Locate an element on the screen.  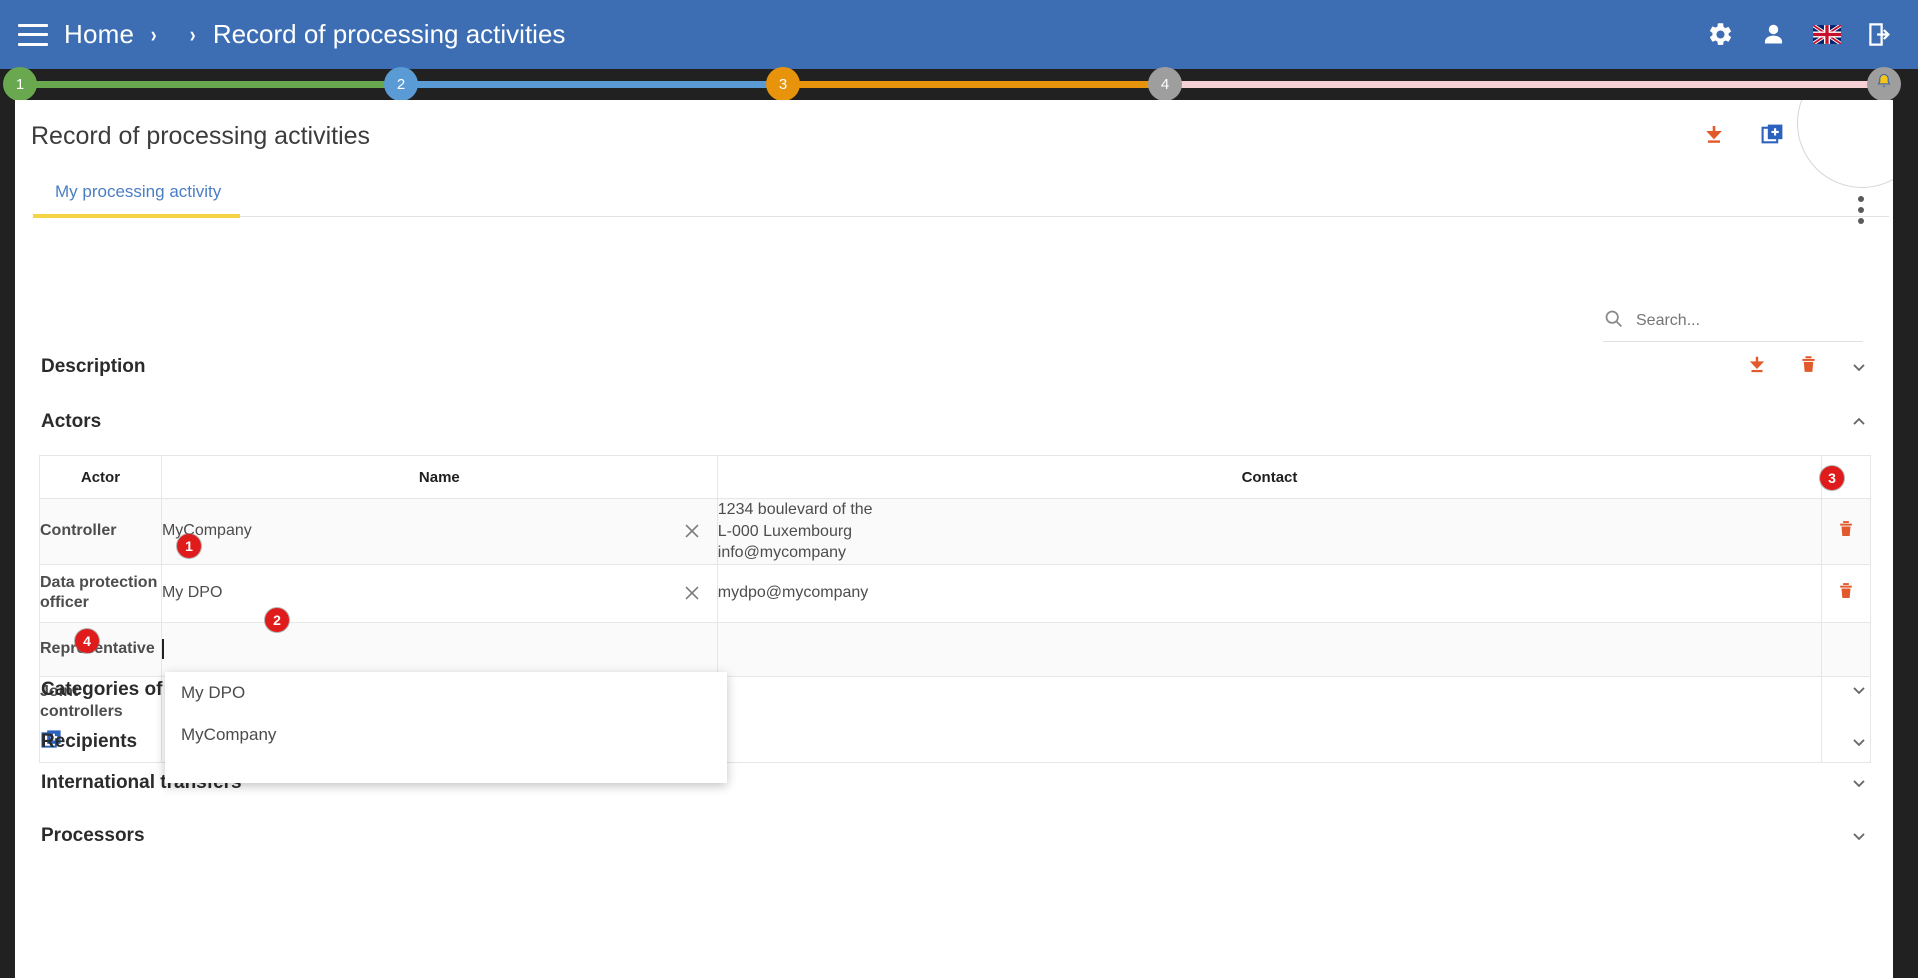
actors-table-head: Actor Name Contact is located at coordinates (955, 477).